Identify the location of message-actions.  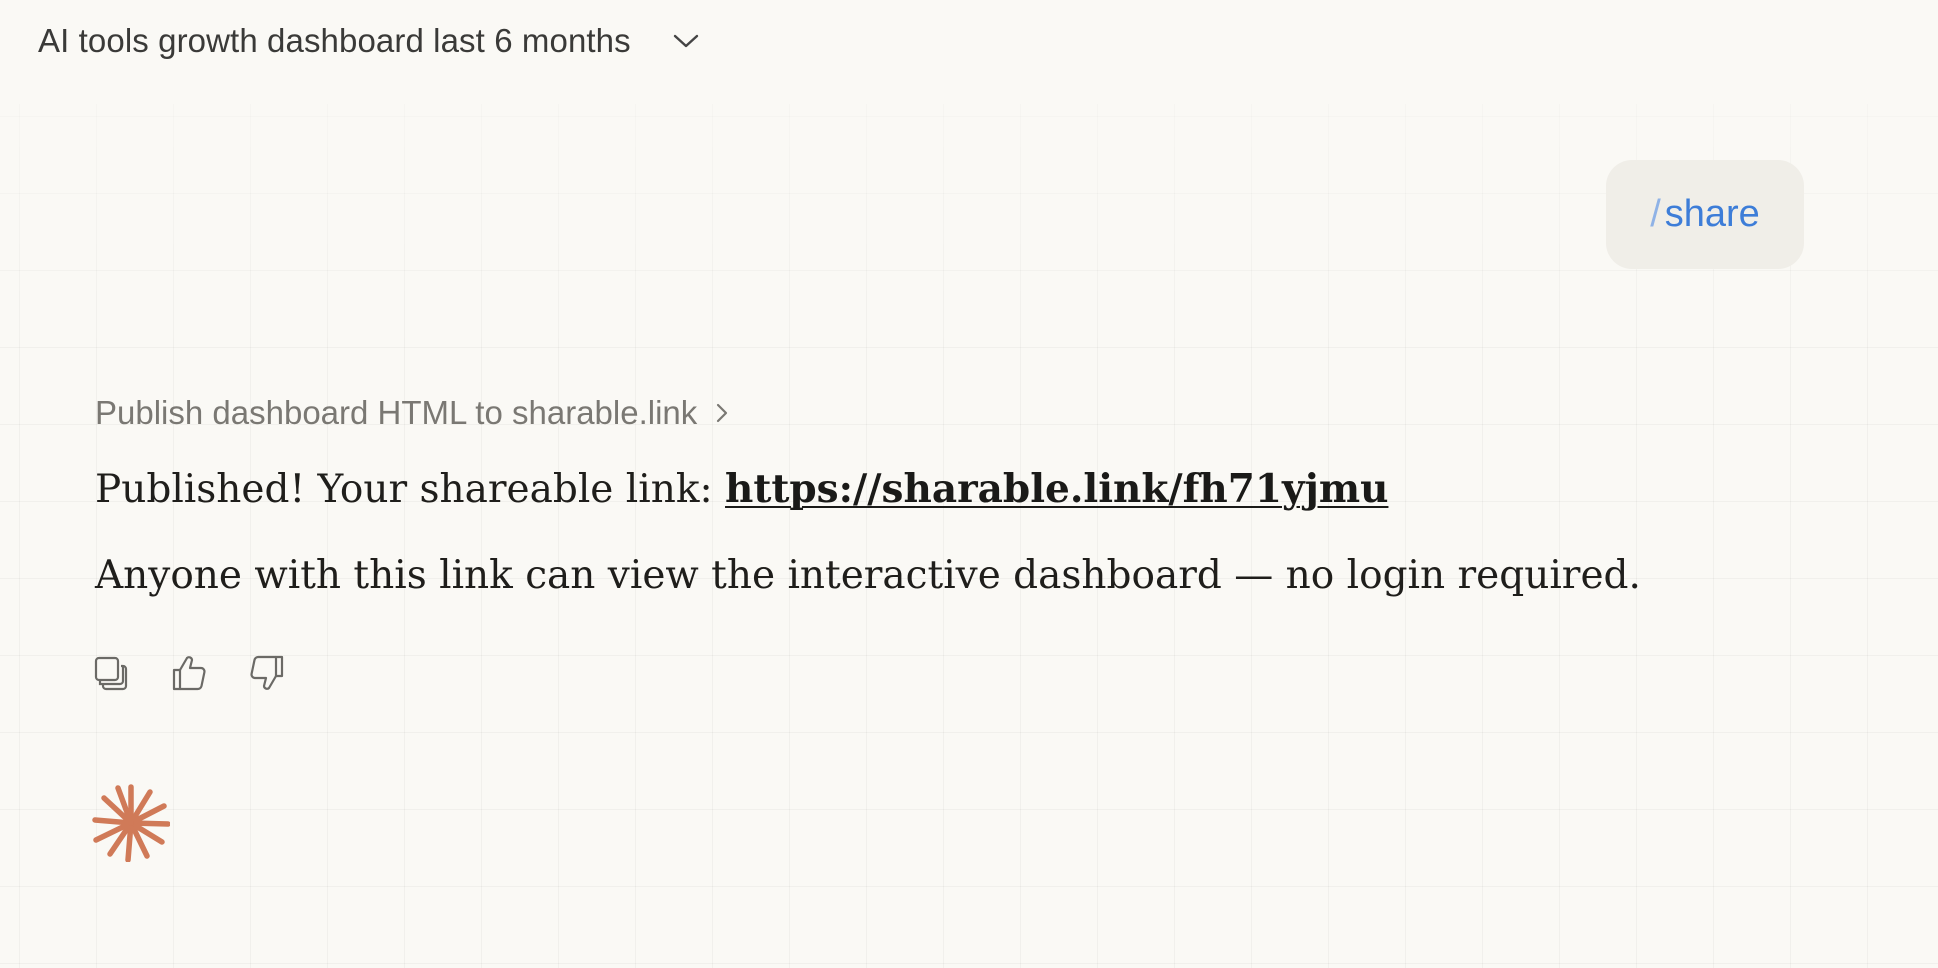
(189, 673).